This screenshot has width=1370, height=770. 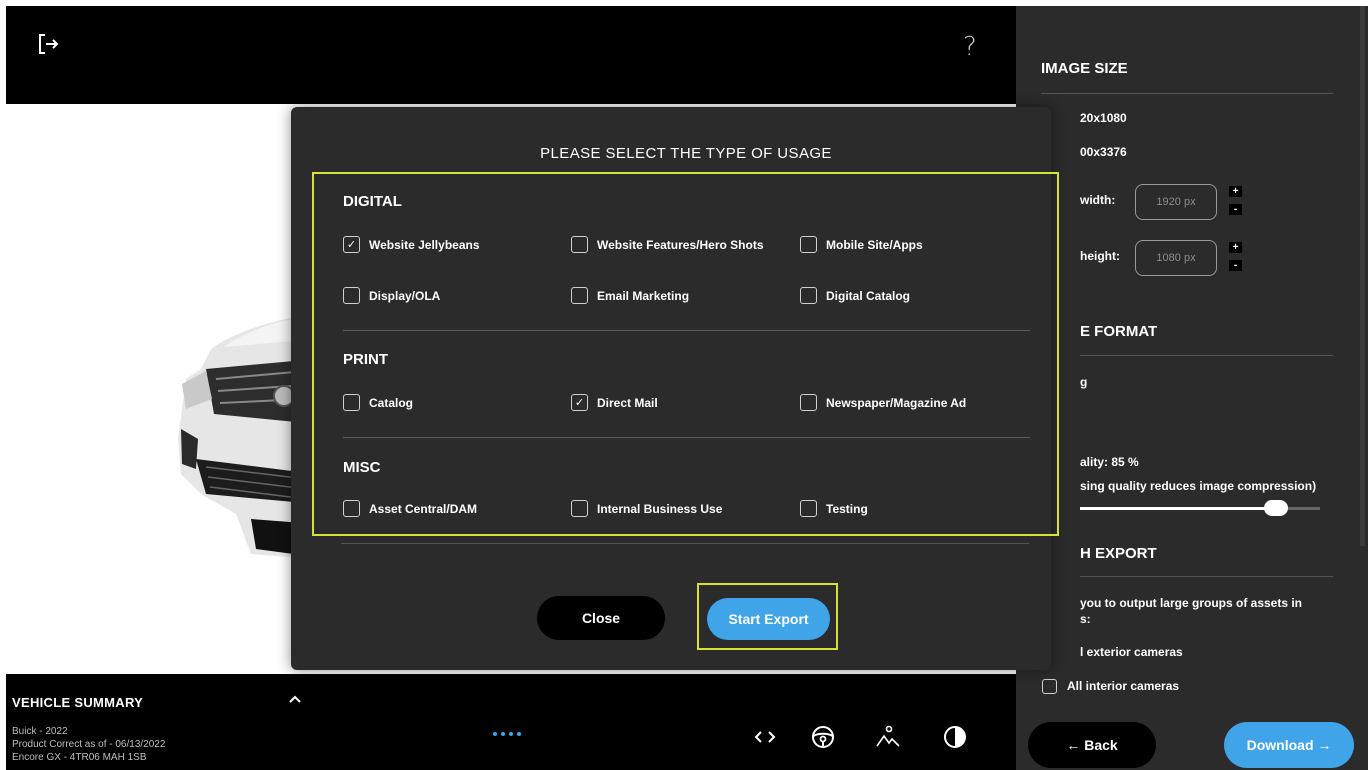 What do you see at coordinates (351, 244) in the screenshot?
I see `checkbox-website-jellybeans: ✓` at bounding box center [351, 244].